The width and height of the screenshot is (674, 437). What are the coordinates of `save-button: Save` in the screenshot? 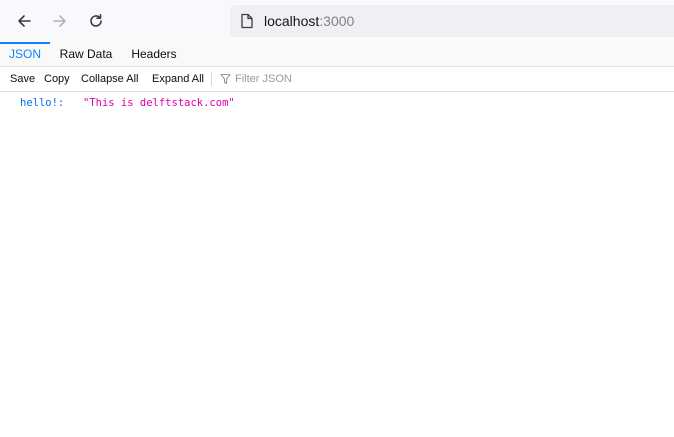 It's located at (22, 79).